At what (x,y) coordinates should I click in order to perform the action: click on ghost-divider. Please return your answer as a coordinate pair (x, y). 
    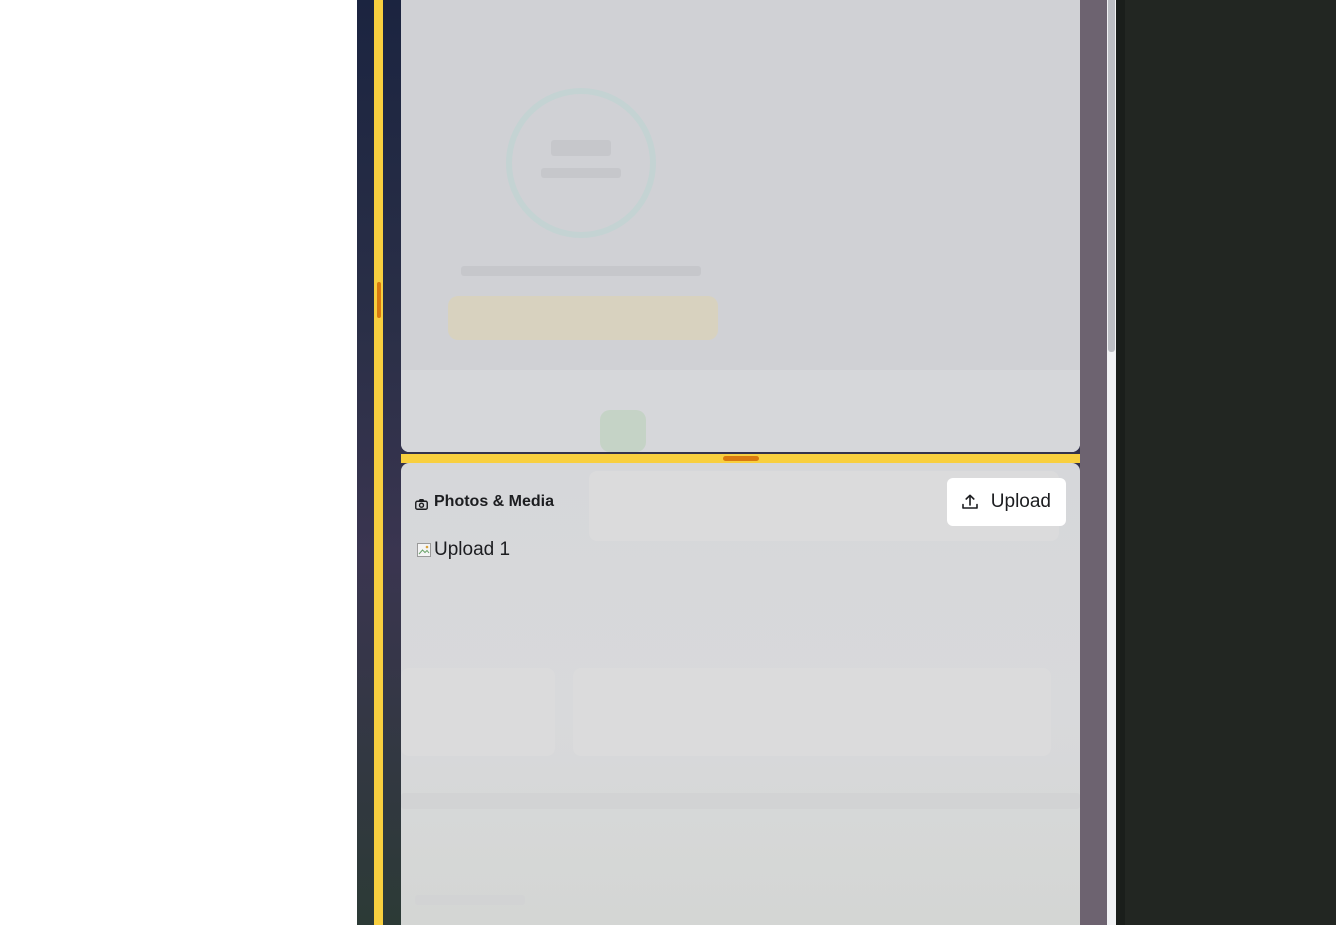
    Looking at the image, I should click on (740, 801).